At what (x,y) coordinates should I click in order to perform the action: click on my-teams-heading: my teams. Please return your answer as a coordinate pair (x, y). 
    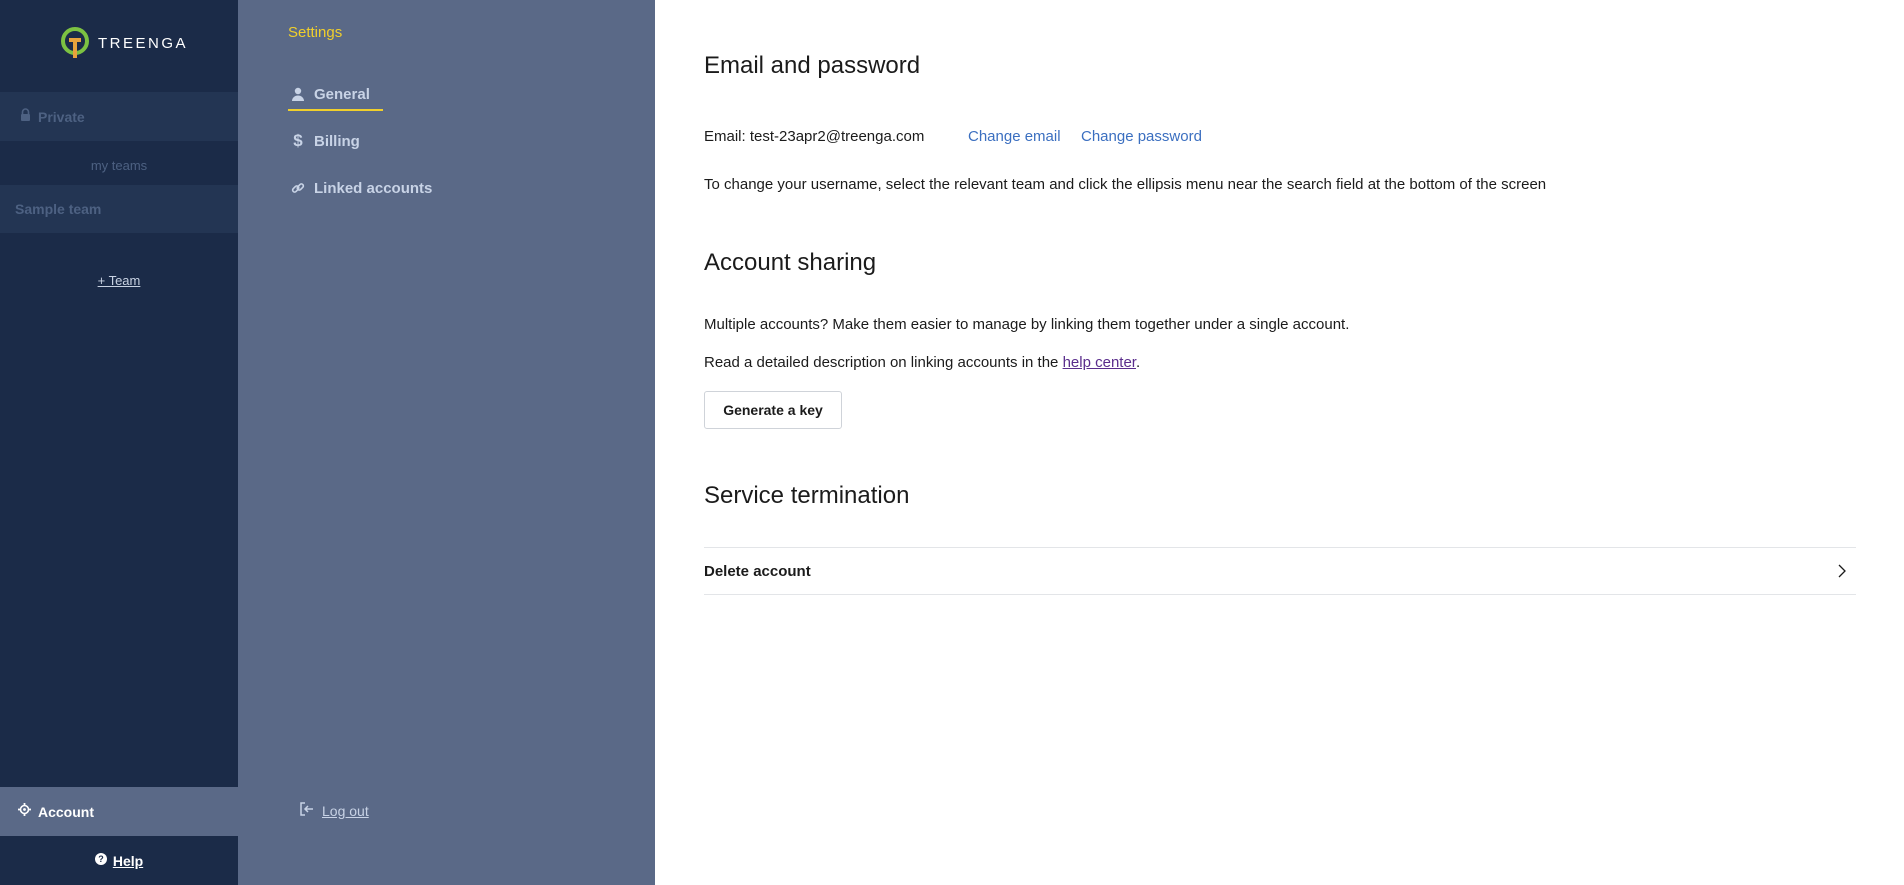
    Looking at the image, I should click on (119, 165).